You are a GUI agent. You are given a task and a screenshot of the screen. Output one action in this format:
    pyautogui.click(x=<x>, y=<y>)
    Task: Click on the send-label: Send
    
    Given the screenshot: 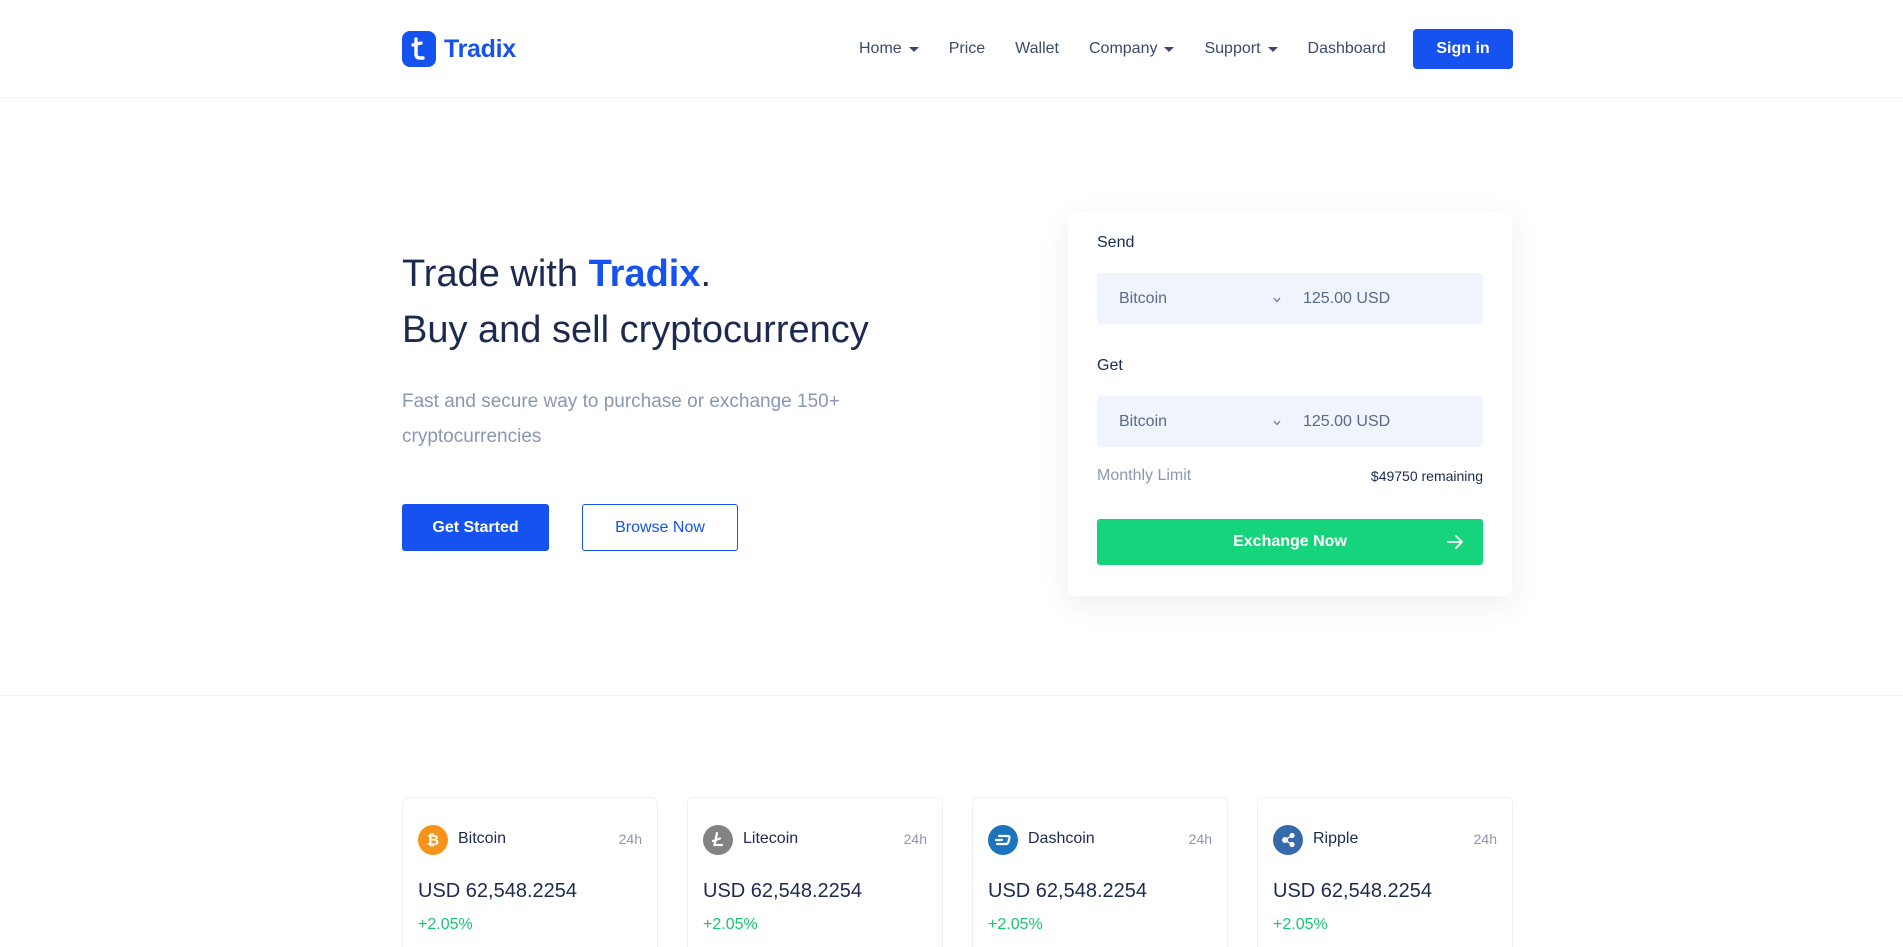 What is the action you would take?
    pyautogui.click(x=1116, y=242)
    